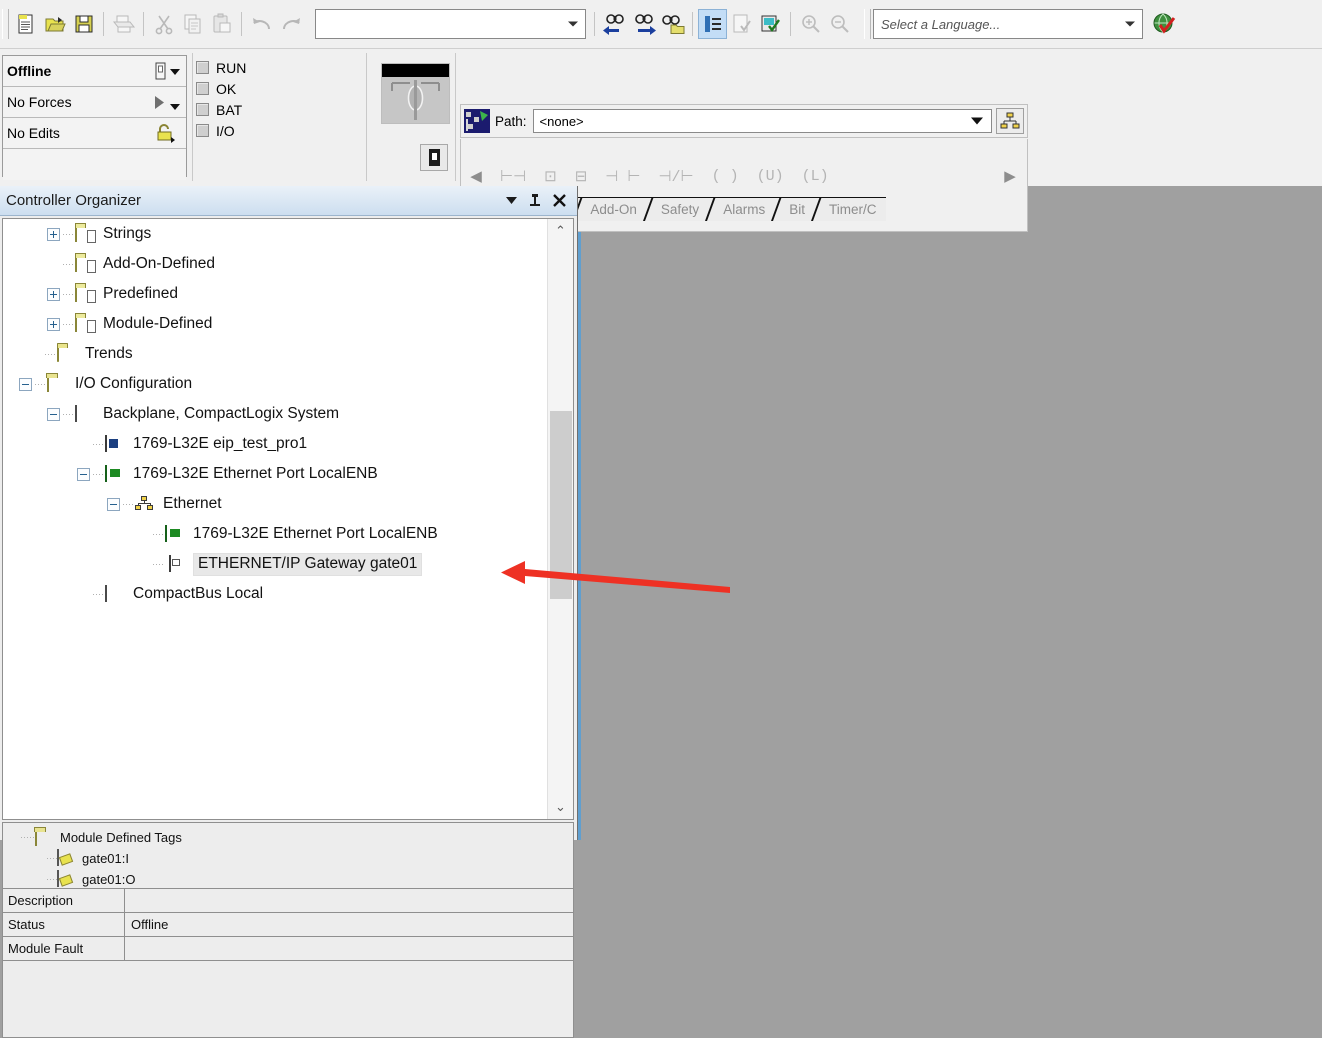 This screenshot has width=1322, height=1038. What do you see at coordinates (94, 71) in the screenshot?
I see `controller-mode-row: Offline` at bounding box center [94, 71].